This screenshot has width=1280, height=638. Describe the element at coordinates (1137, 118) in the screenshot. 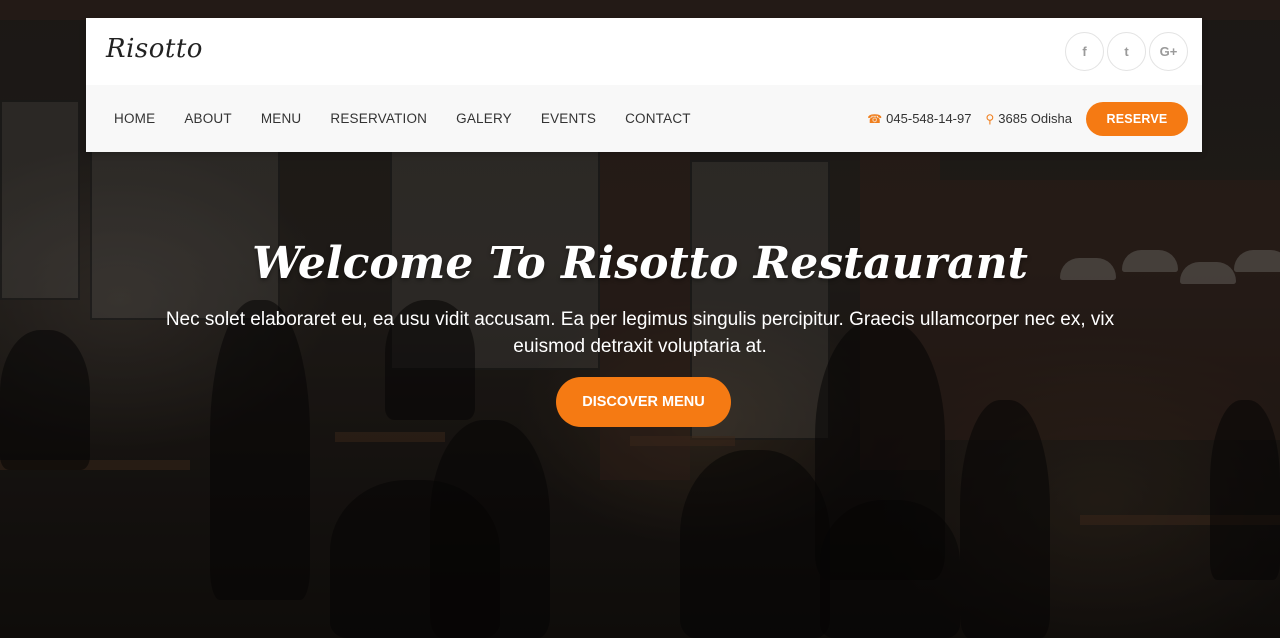

I see `reserve-button: RESERVE` at that location.